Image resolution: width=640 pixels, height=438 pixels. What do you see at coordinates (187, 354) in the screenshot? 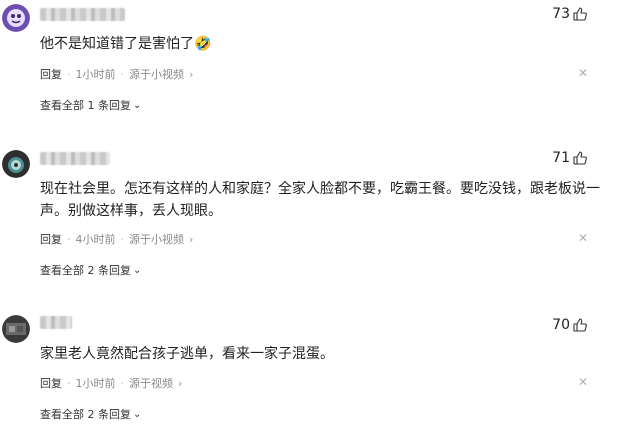
I see `comment-text: 家里老人竟然配合孩子逃单，看来一家子混蛋。` at bounding box center [187, 354].